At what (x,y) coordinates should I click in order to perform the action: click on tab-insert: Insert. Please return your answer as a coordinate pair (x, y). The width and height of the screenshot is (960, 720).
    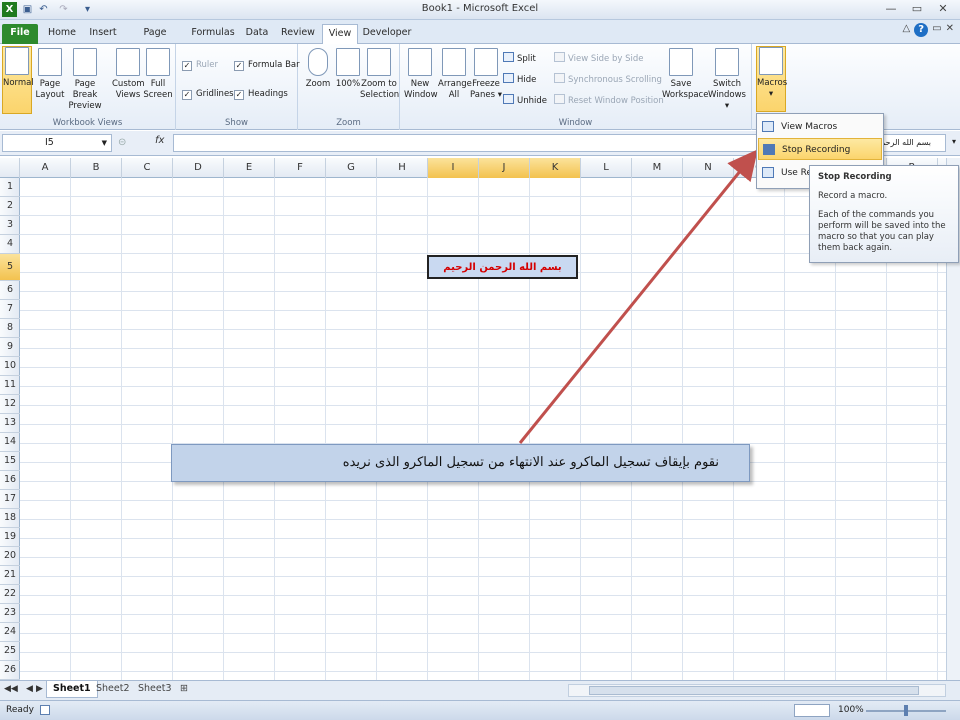
    Looking at the image, I should click on (103, 34).